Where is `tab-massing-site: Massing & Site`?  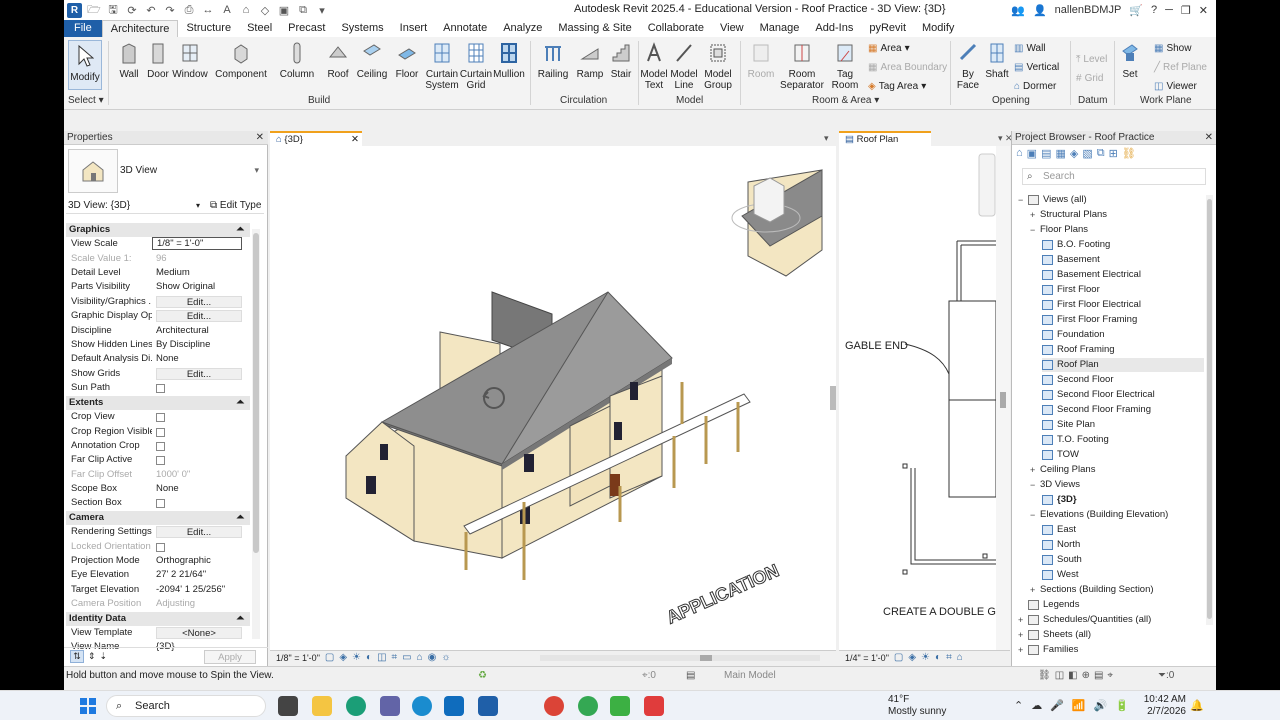 tab-massing-site: Massing & Site is located at coordinates (594, 28).